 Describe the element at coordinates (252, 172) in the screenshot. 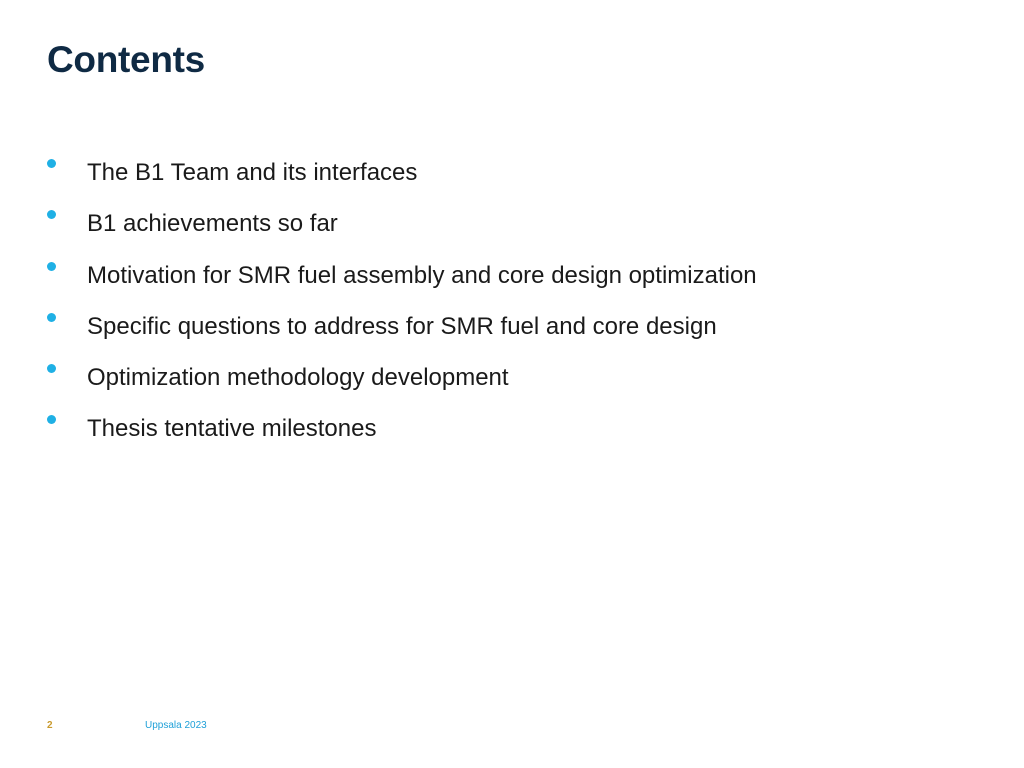

I see `list-item-text: The B1 Team and its interfaces` at that location.